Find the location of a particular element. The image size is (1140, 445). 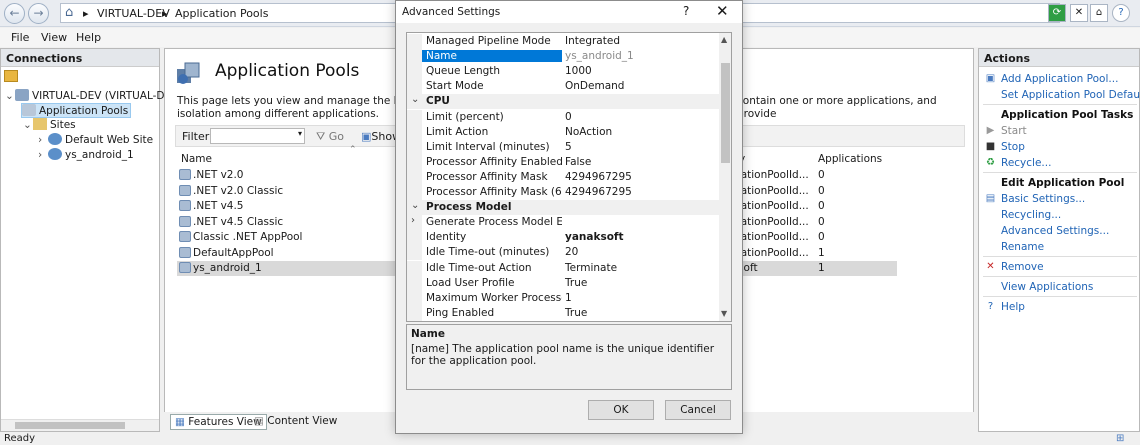

property-value: Integrated is located at coordinates (592, 41).